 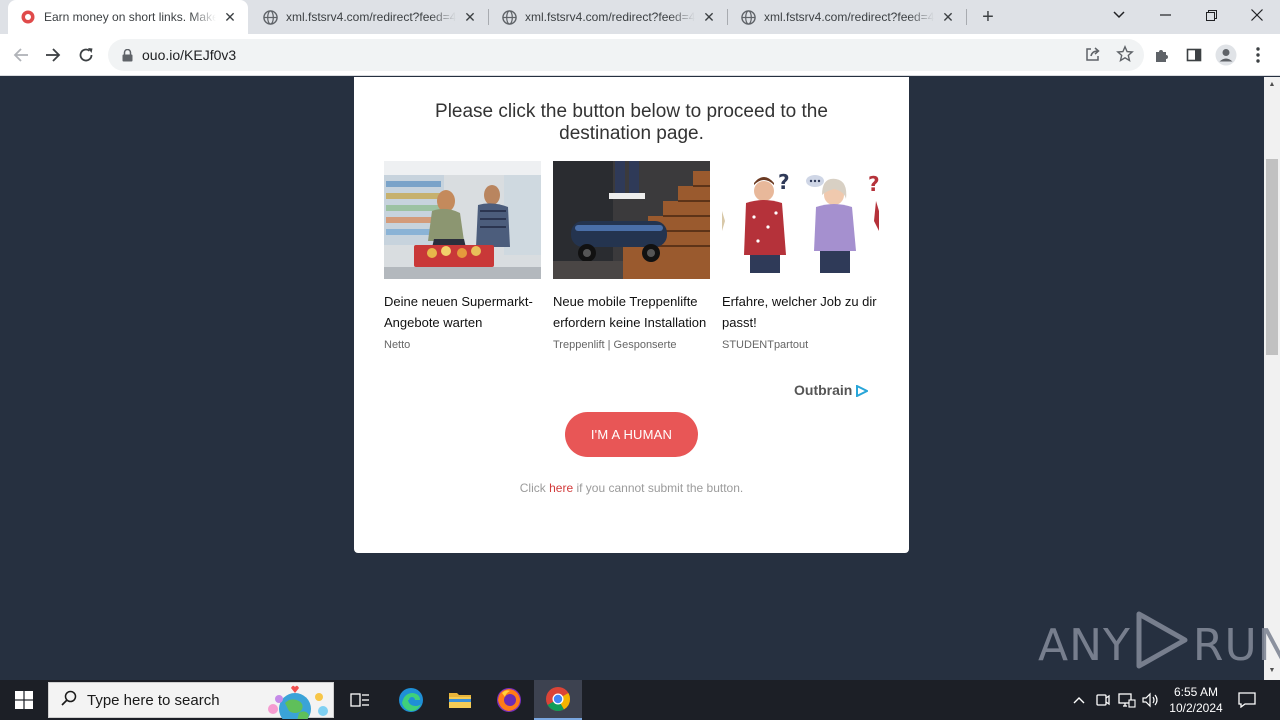 What do you see at coordinates (1236, 645) in the screenshot?
I see `watermark-right: RUN` at bounding box center [1236, 645].